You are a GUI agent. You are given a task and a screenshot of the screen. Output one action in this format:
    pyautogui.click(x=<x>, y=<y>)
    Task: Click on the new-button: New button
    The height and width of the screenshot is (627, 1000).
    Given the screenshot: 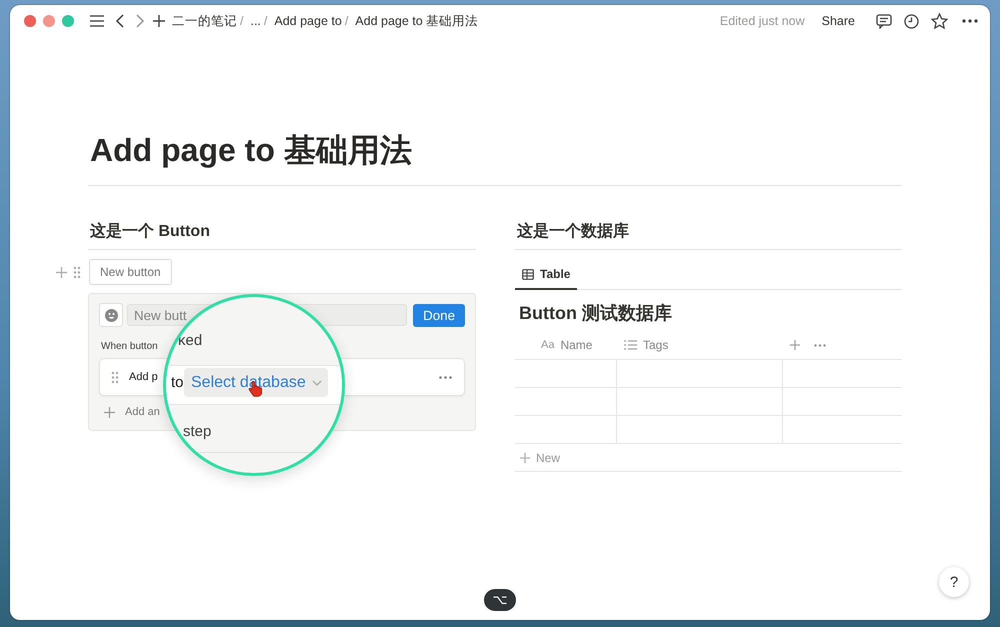 What is the action you would take?
    pyautogui.click(x=130, y=272)
    